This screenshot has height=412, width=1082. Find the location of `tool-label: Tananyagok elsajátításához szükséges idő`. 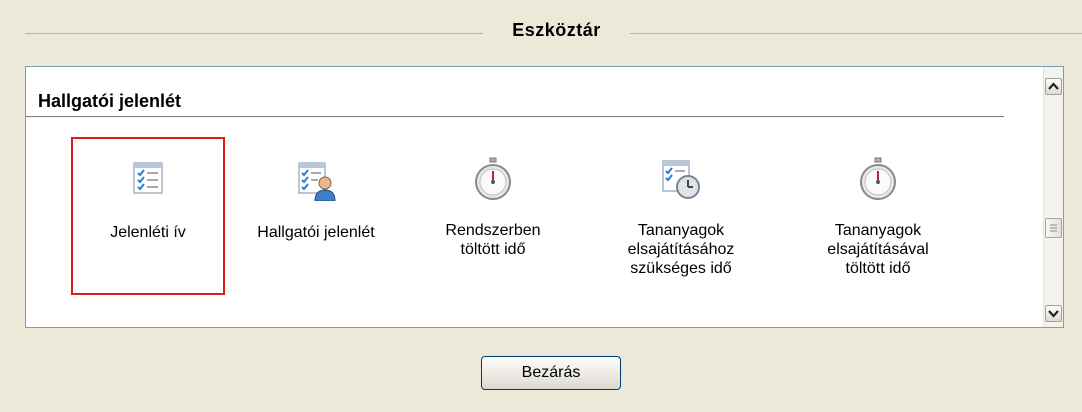

tool-label: Tananyagok elsajátításához szükséges idő is located at coordinates (681, 249).